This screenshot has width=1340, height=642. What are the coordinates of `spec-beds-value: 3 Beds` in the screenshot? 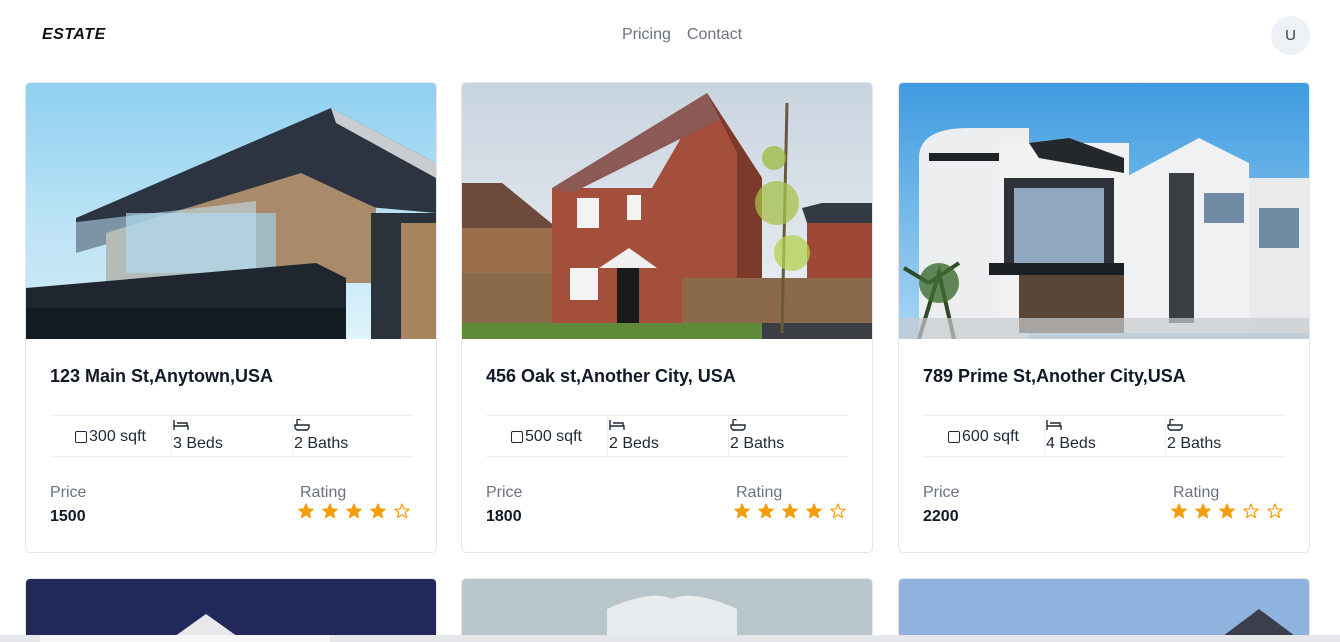 It's located at (198, 443).